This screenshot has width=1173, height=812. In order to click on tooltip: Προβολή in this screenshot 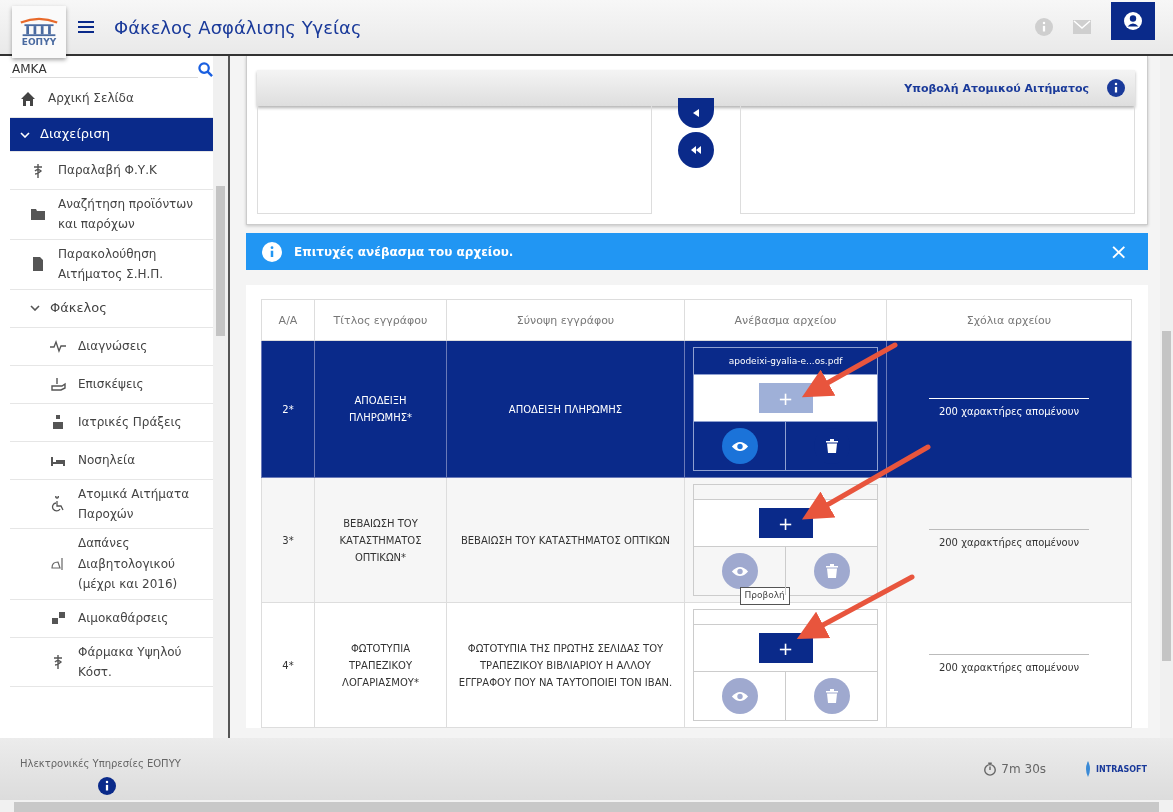, I will do `click(764, 596)`.